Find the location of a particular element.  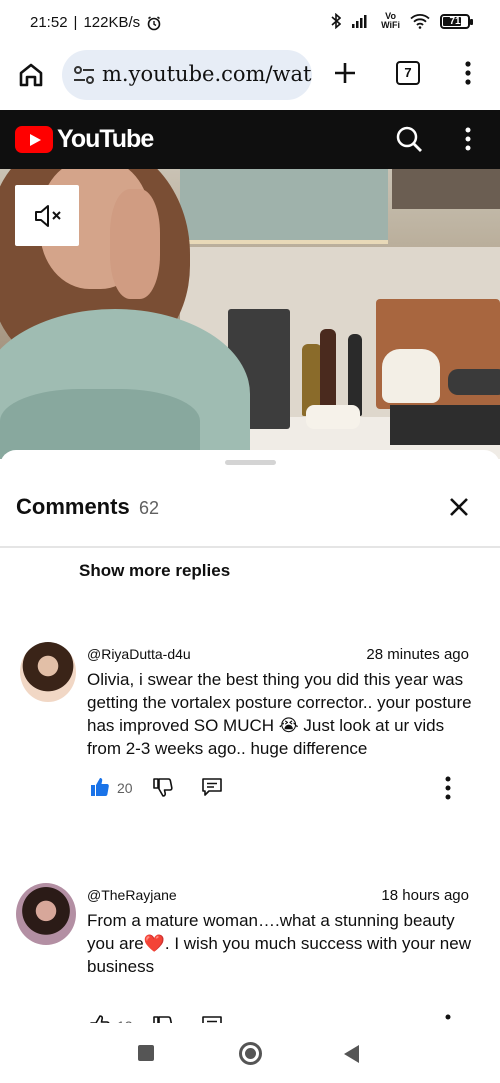

back-button is located at coordinates (351, 1054).